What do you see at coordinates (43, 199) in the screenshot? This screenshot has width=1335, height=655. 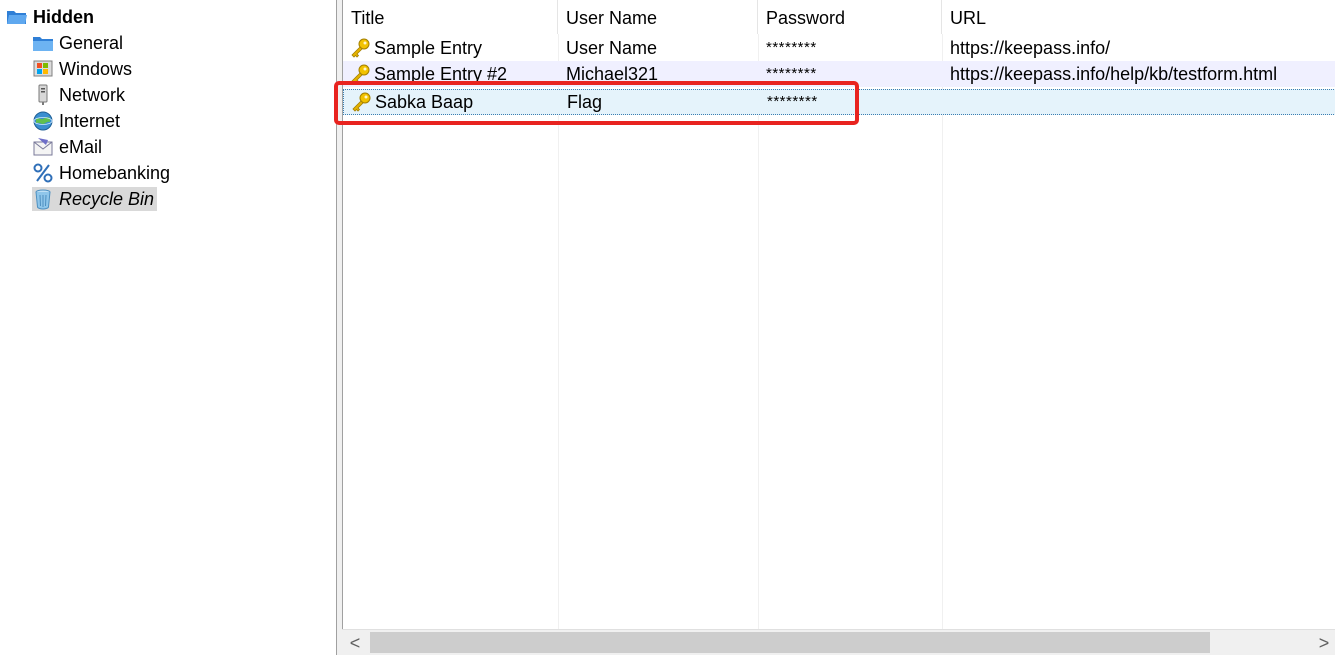 I see `recycle-bin-icon` at bounding box center [43, 199].